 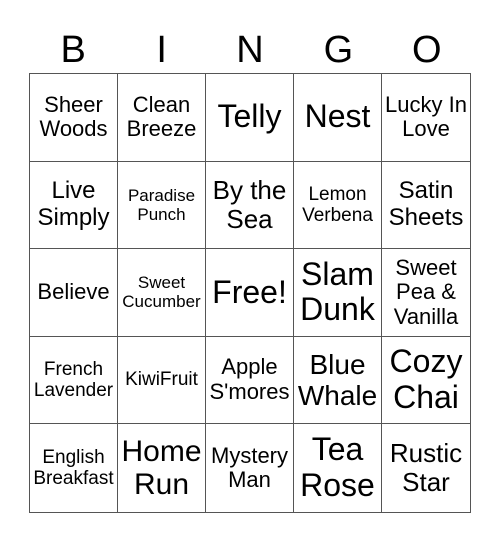 I want to click on free-space-cell: Free!, so click(x=250, y=293).